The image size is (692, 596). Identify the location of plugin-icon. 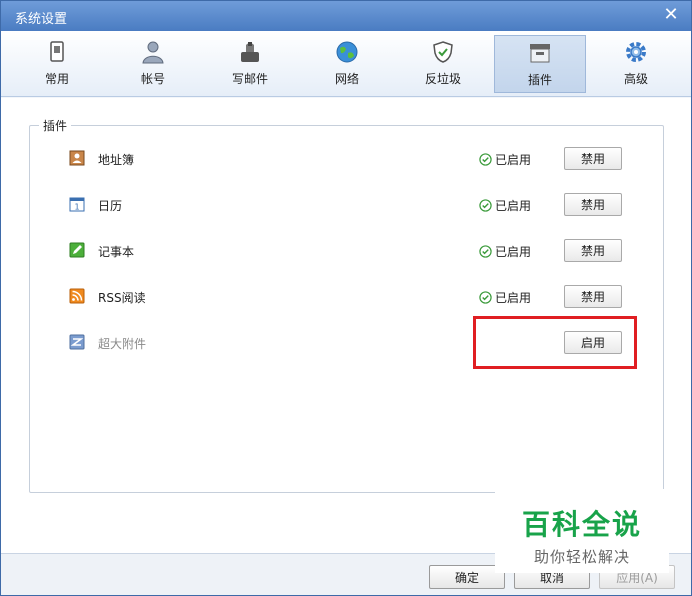
(540, 53).